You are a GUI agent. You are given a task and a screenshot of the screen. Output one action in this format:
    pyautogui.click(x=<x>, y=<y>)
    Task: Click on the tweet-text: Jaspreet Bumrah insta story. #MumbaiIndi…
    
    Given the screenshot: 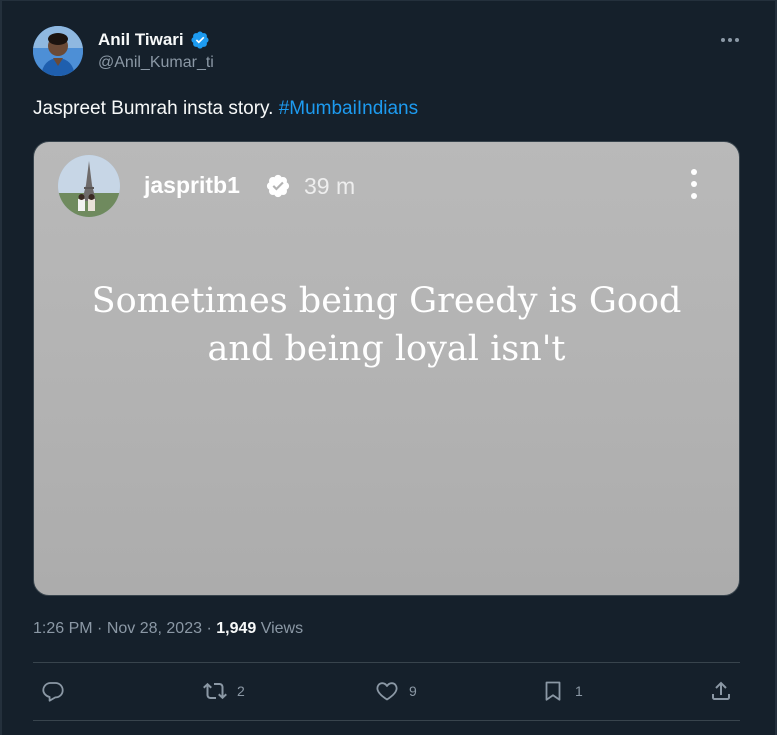 What is the action you would take?
    pyautogui.click(x=225, y=109)
    